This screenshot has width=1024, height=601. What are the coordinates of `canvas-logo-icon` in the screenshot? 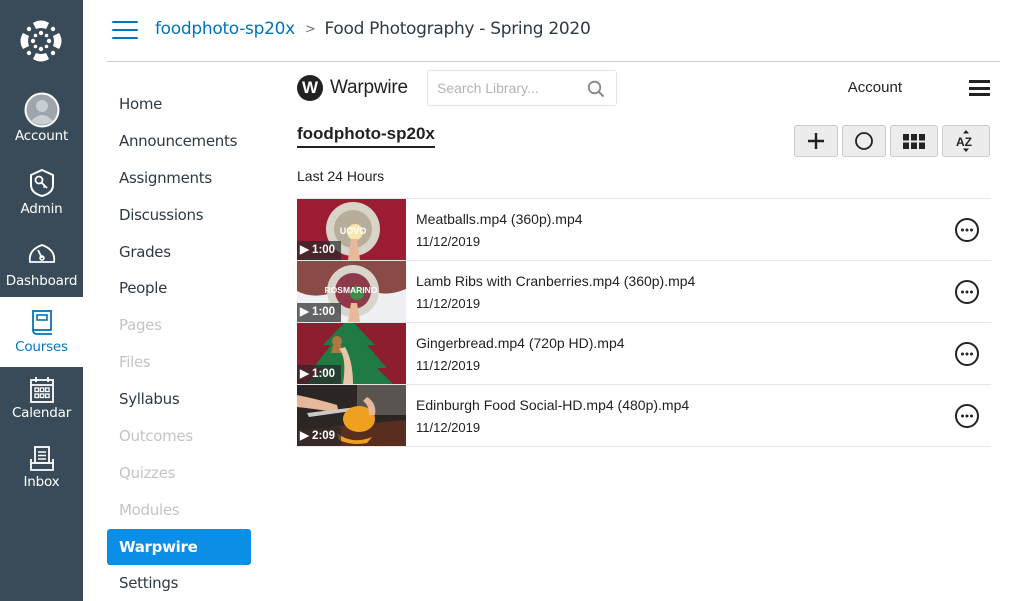 It's located at (41, 41).